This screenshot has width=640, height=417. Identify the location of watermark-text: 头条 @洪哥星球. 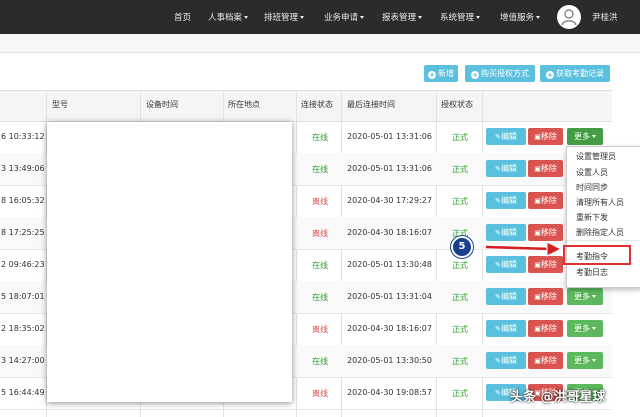
(558, 397).